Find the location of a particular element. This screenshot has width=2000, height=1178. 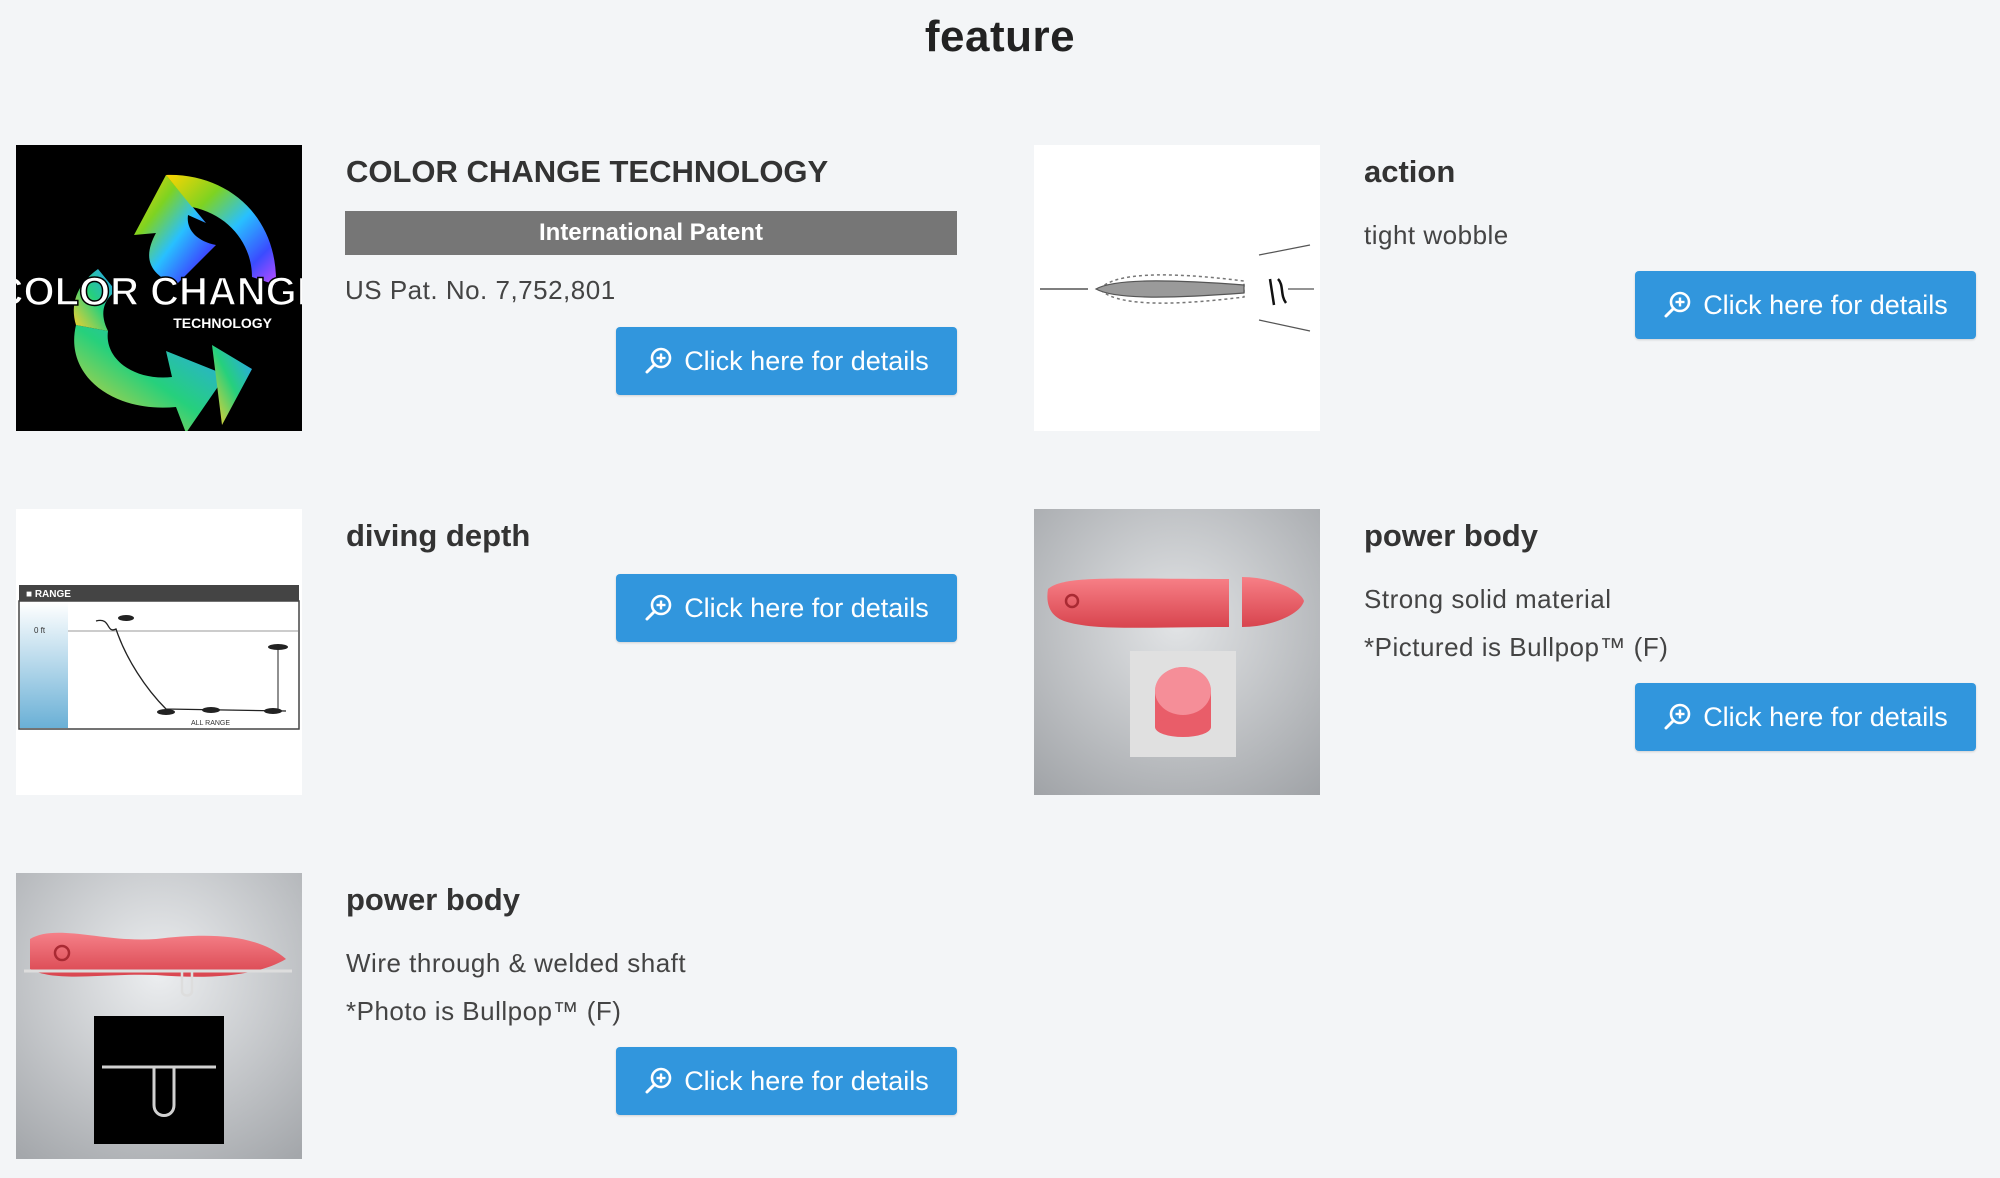

logo-subtext: TECHNOLOGY is located at coordinates (222, 323).